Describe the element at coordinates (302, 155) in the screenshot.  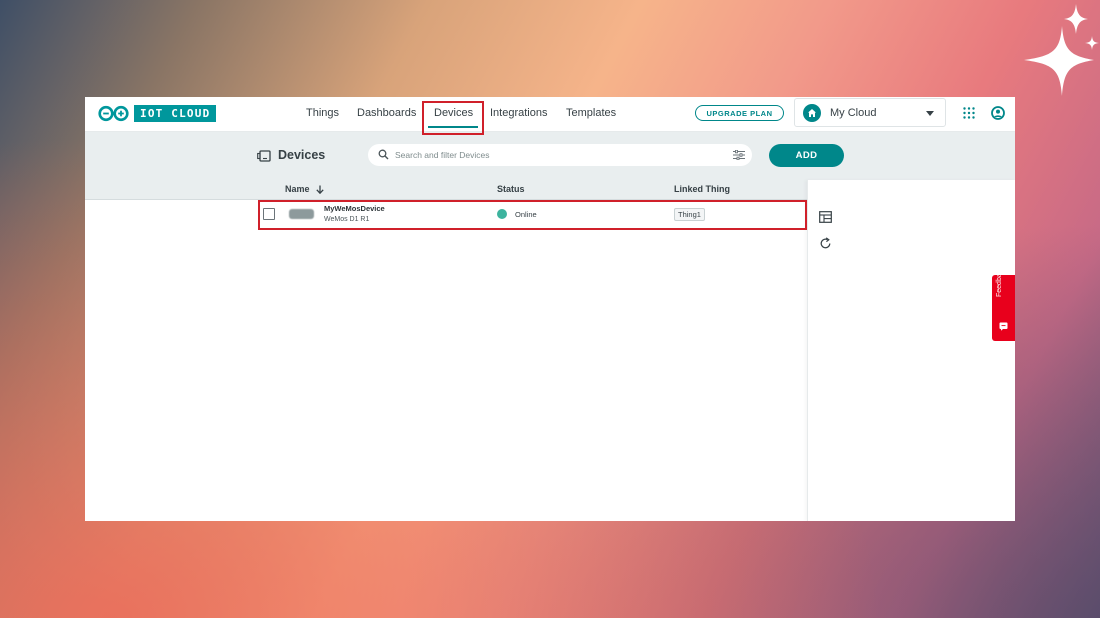
I see `page-title: Devices` at that location.